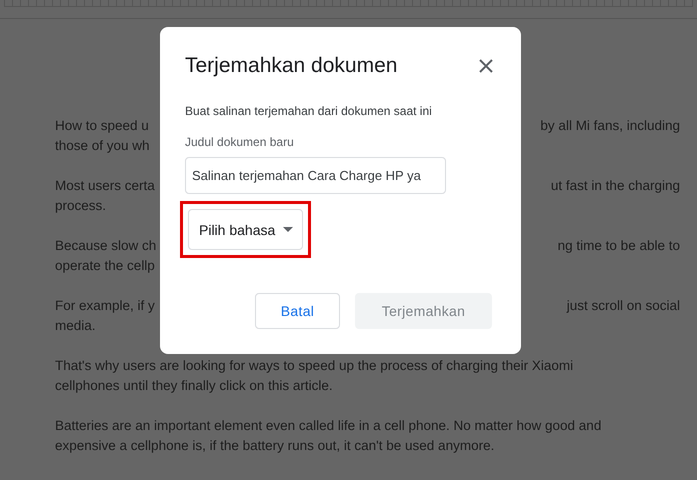 This screenshot has width=697, height=480. I want to click on document-text: expensive a cellphone is, if the battery runs out, it can't be used anymore., so click(274, 446).